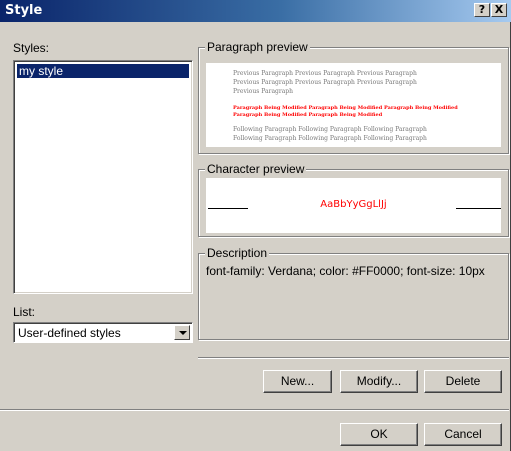 This screenshot has width=511, height=451. Describe the element at coordinates (182, 332) in the screenshot. I see `chevron-down-icon` at that location.